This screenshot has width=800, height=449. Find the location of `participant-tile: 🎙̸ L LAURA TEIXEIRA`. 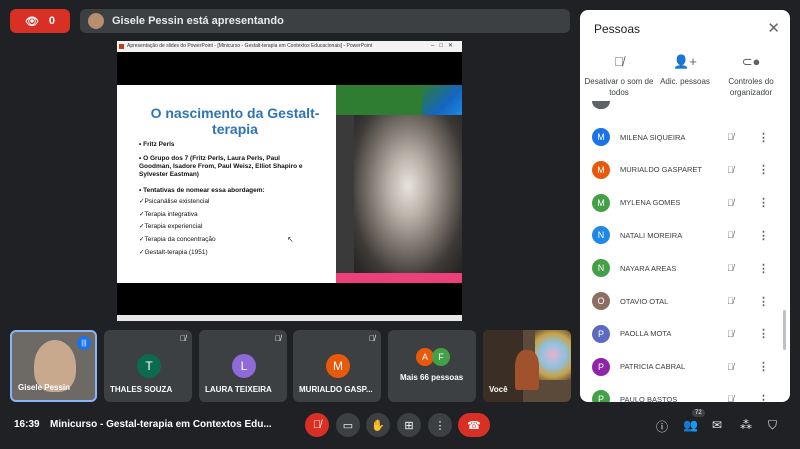

participant-tile: 🎙̸ L LAURA TEIXEIRA is located at coordinates (243, 366).